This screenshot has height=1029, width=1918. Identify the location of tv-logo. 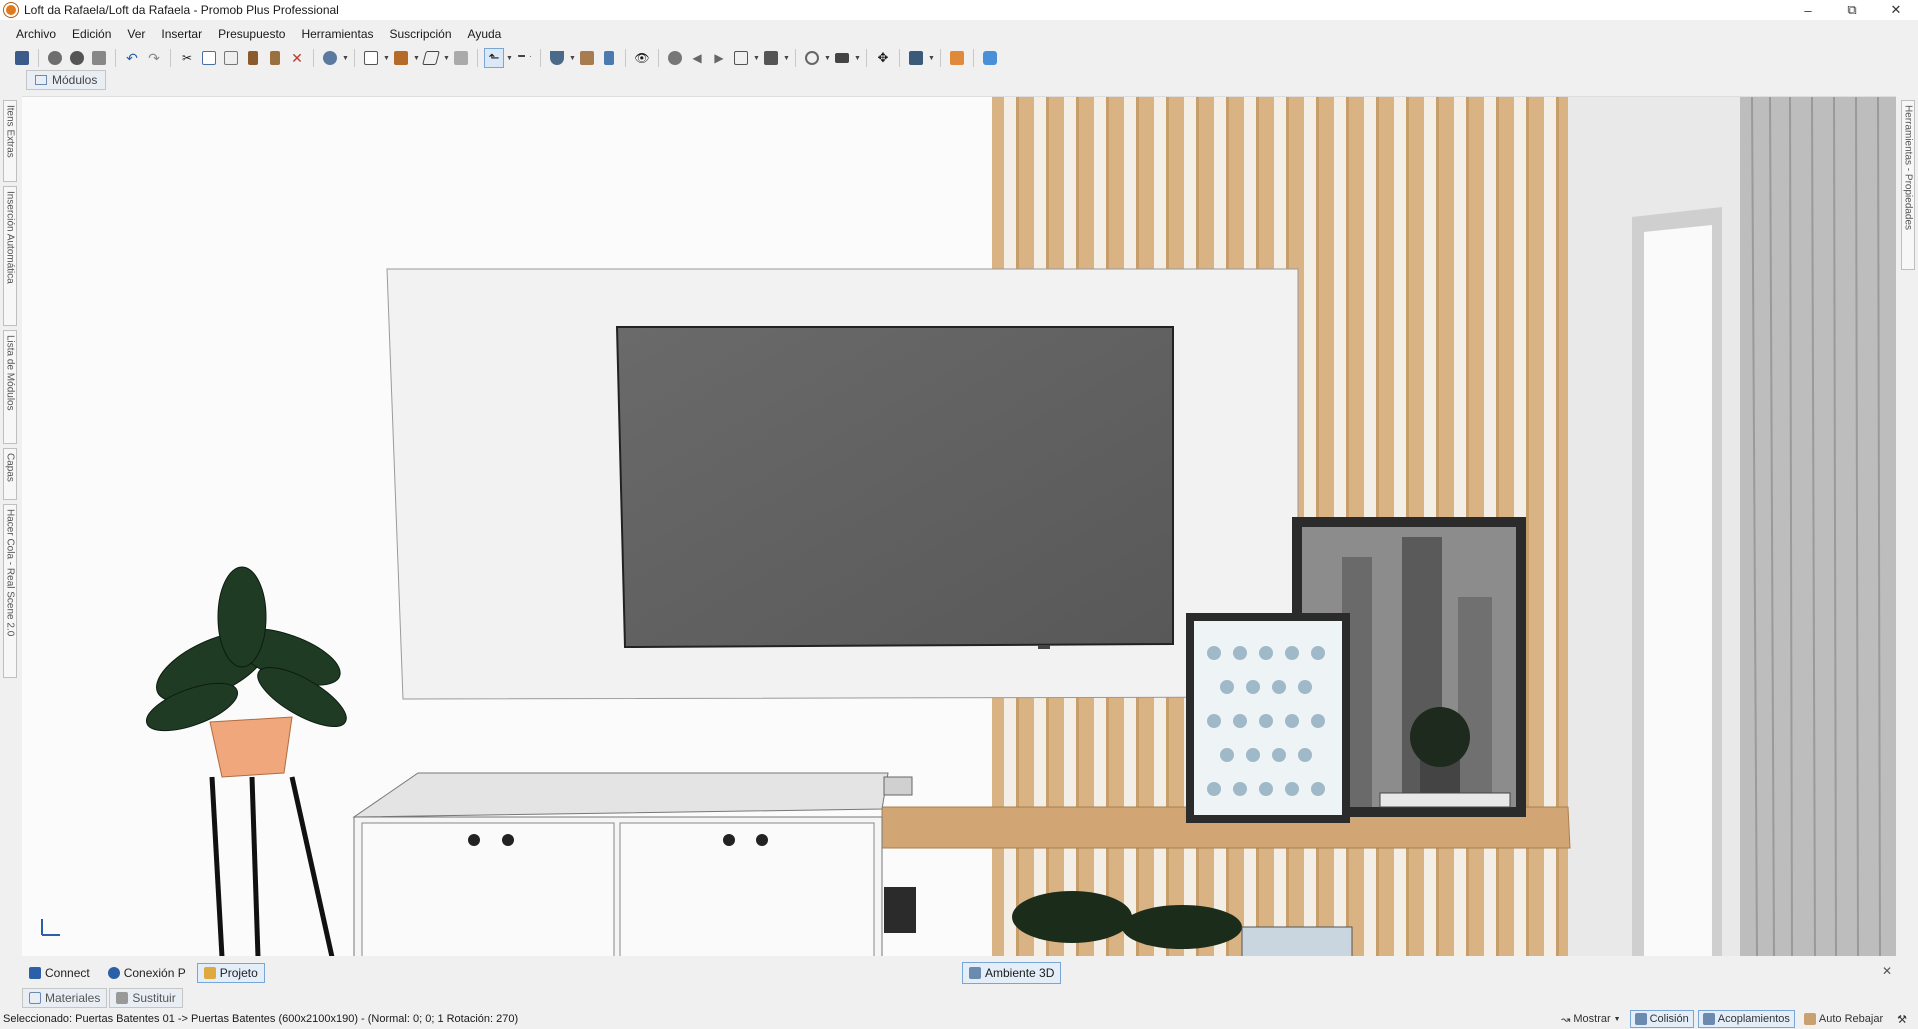
(1044, 647).